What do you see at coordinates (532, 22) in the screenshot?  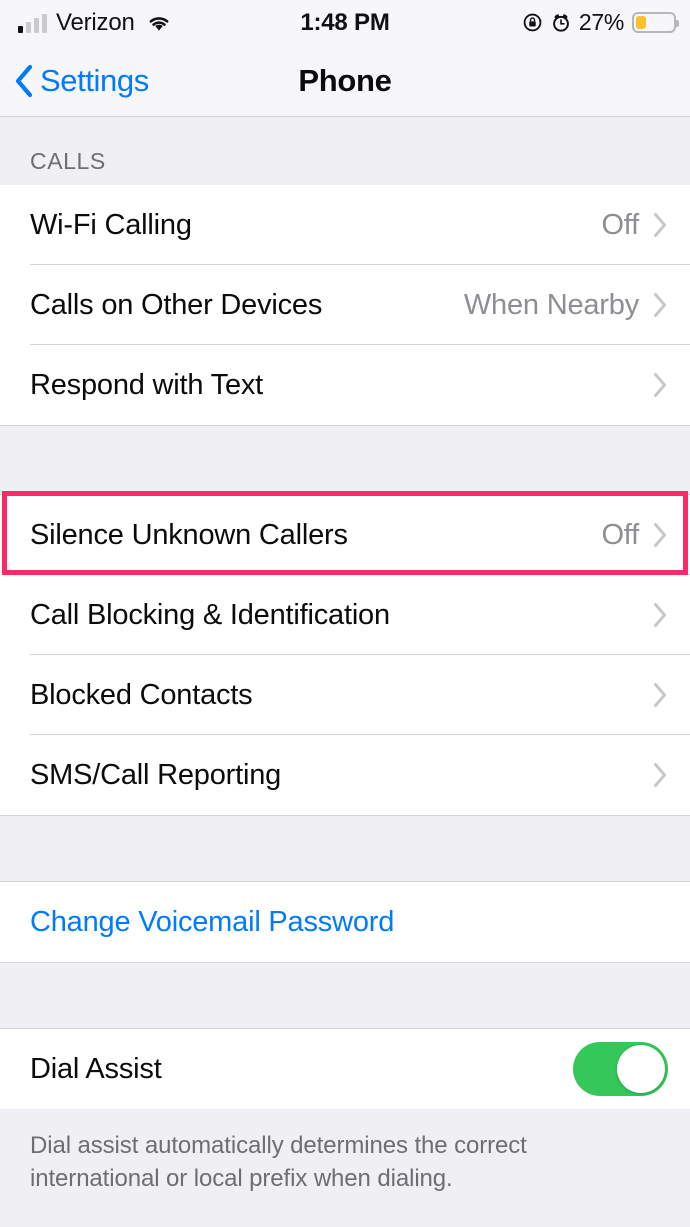 I see `rotation-lock-icon` at bounding box center [532, 22].